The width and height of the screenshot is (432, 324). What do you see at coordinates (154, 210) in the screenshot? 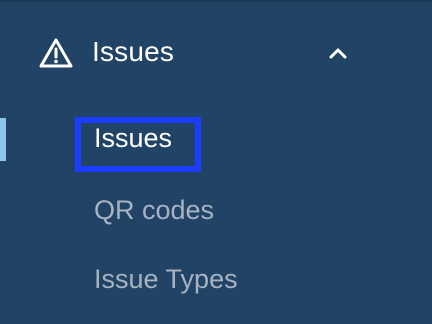
I see `sidebar-subitem-qr-codes: QR codes` at bounding box center [154, 210].